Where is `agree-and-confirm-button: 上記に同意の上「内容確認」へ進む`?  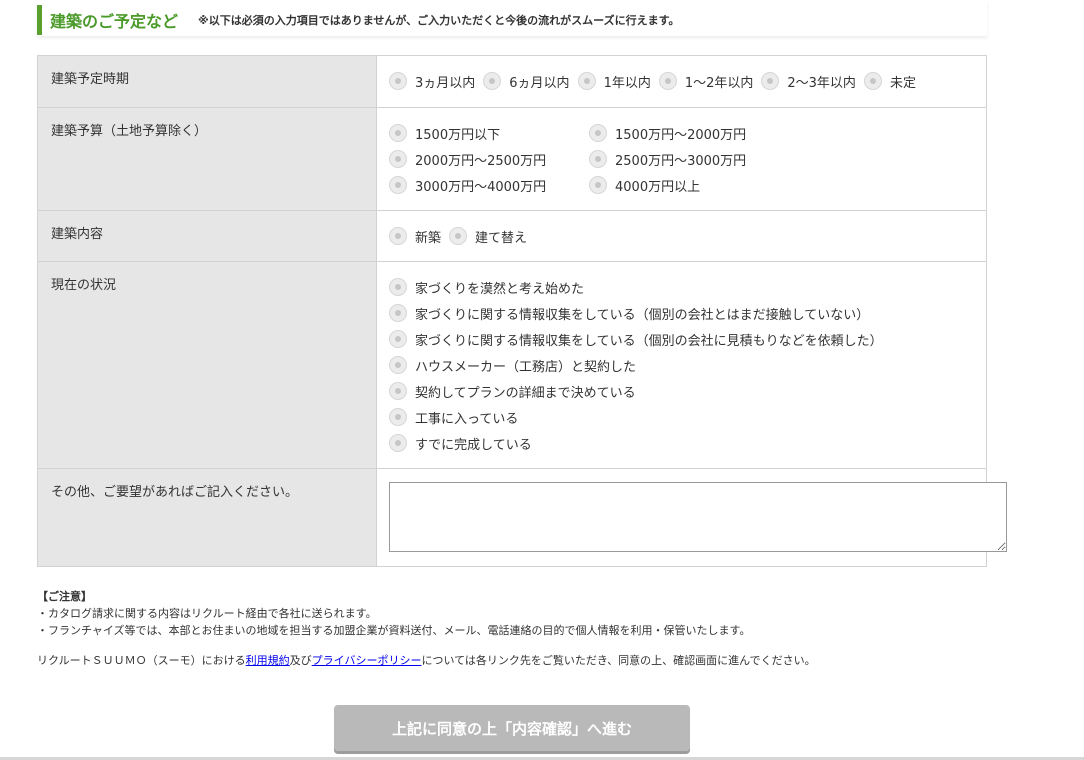
agree-and-confirm-button: 上記に同意の上「内容確認」へ進む is located at coordinates (512, 728).